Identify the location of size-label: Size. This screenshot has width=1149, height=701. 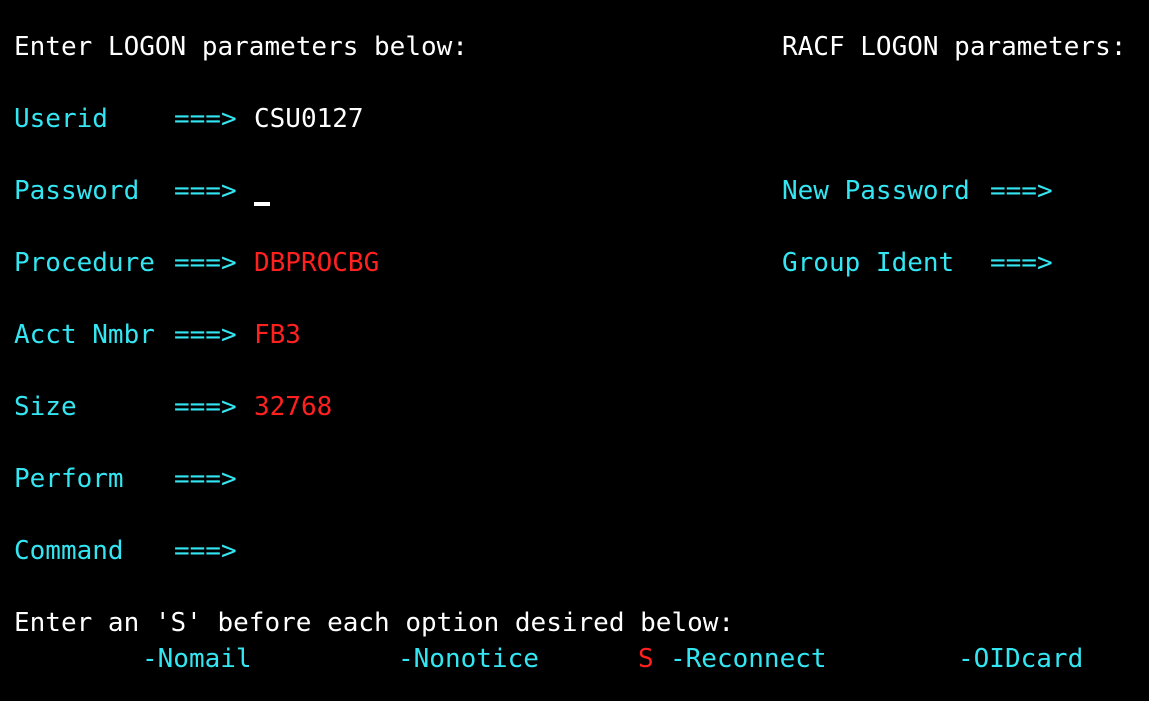
(45, 407).